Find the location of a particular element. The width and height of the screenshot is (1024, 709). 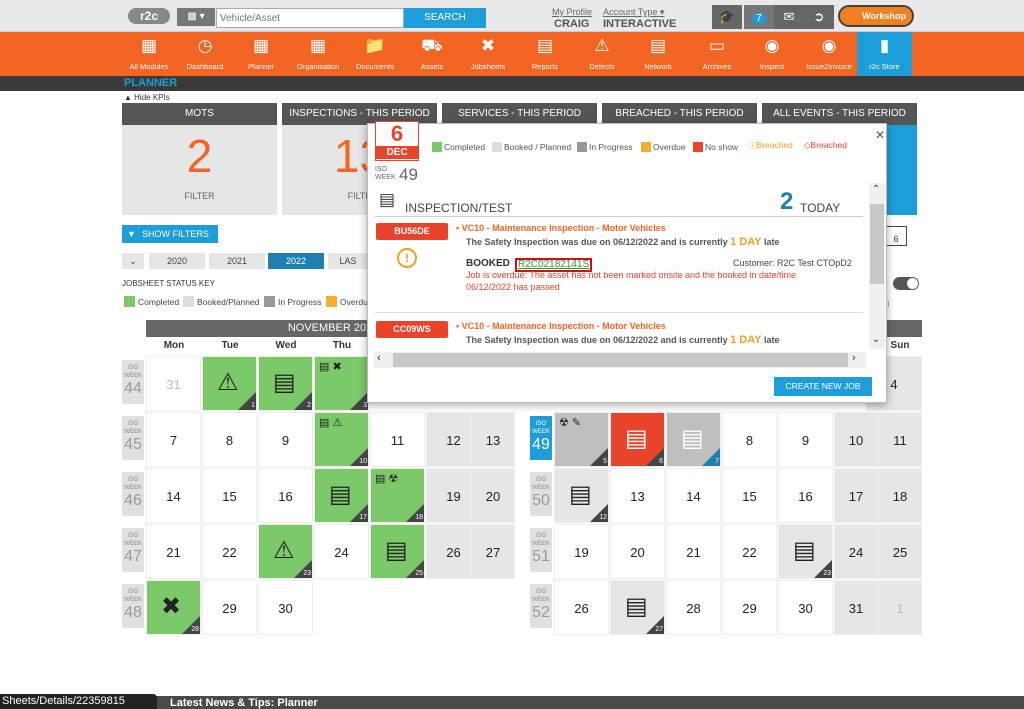

show-filters-button: ▼ SHOW FILTERS is located at coordinates (170, 234).